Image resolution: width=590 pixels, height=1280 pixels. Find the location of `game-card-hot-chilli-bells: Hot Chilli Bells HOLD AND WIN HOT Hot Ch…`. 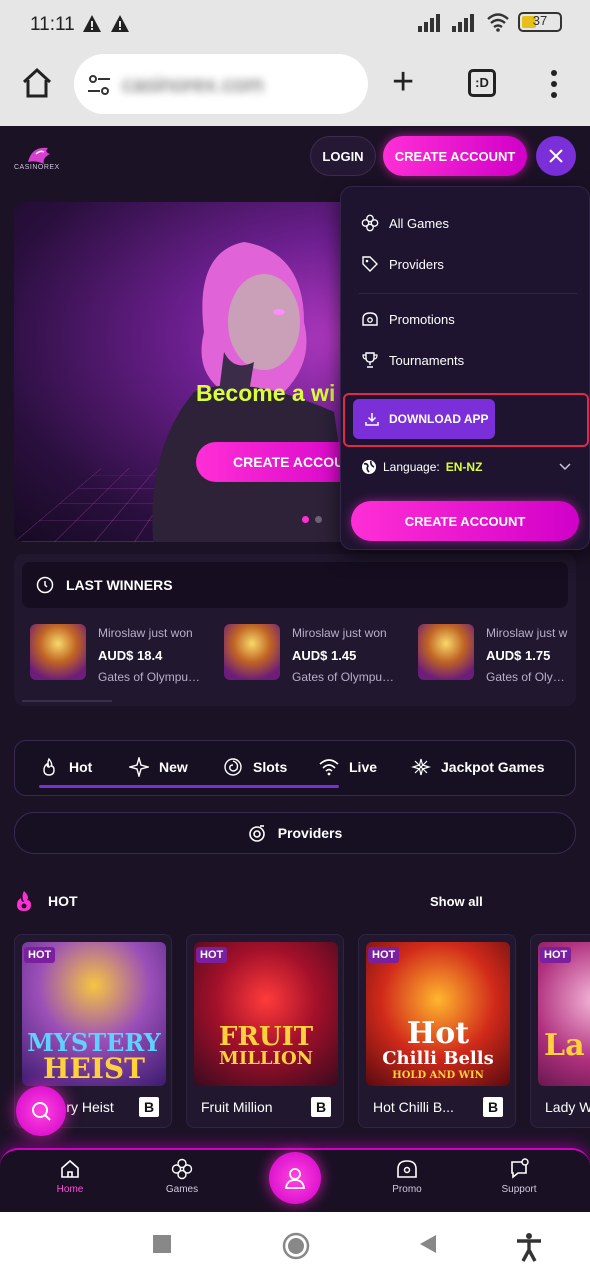

game-card-hot-chilli-bells: Hot Chilli Bells HOLD AND WIN HOT Hot Ch… is located at coordinates (437, 1031).